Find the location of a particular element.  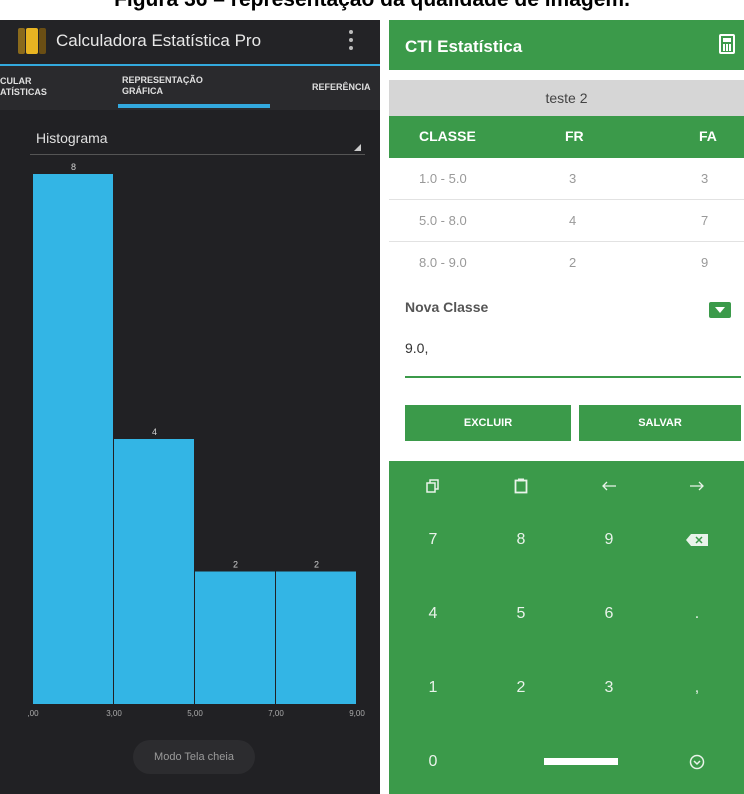

key-7: 7 is located at coordinates (433, 540).